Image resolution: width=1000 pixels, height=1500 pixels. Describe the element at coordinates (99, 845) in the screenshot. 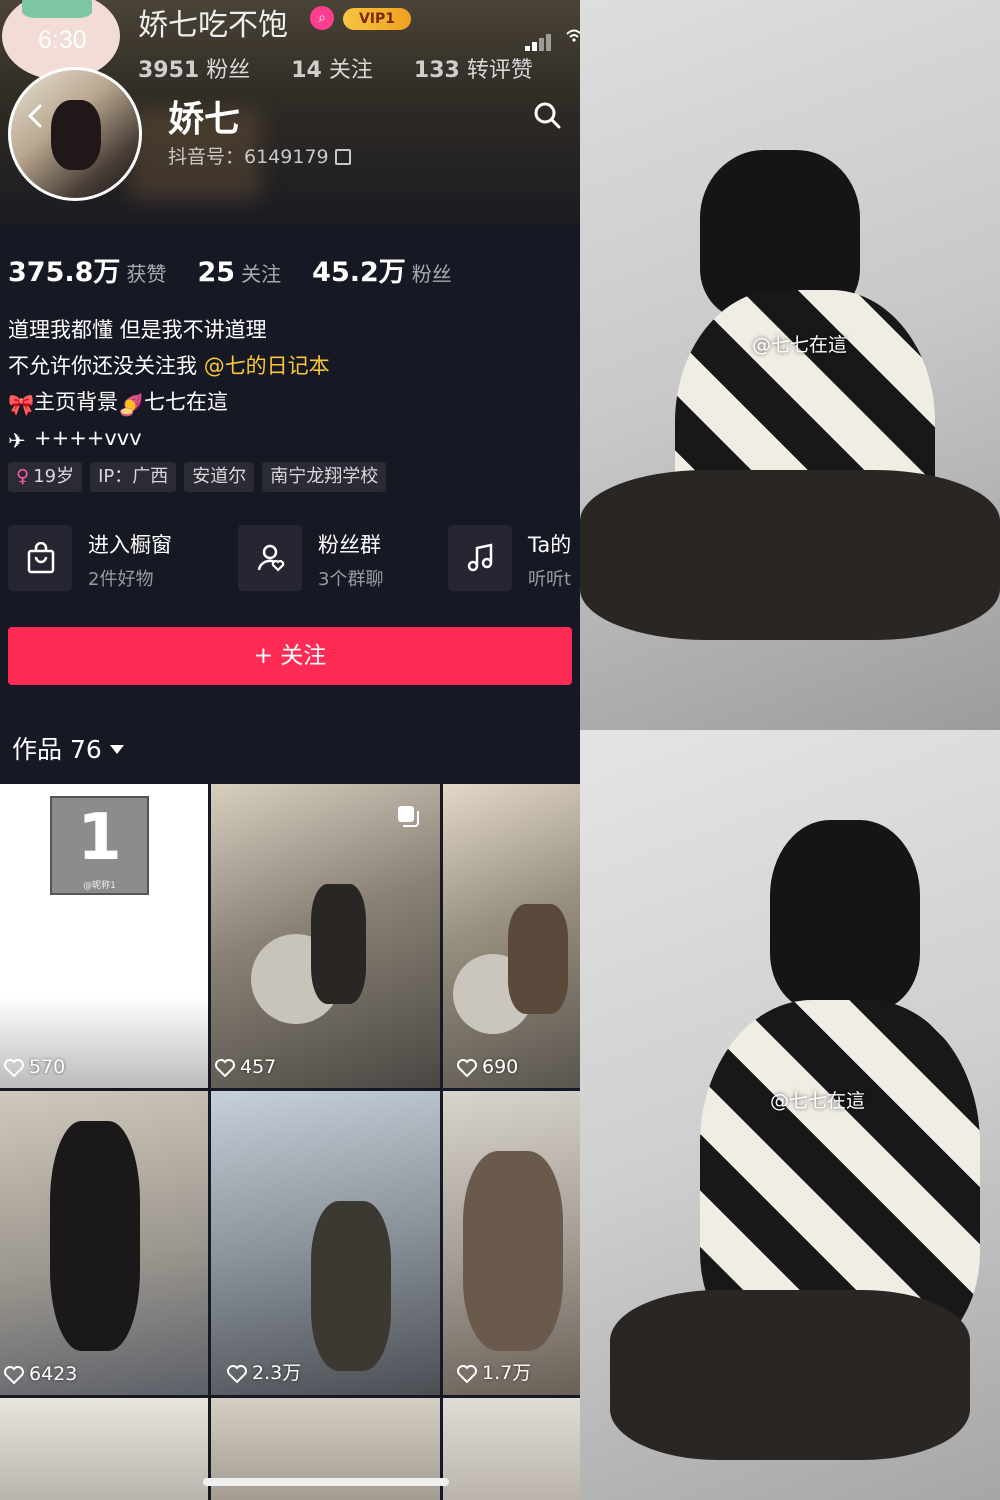

I see `placeholder-thumbnail: 1 @昵称1` at that location.